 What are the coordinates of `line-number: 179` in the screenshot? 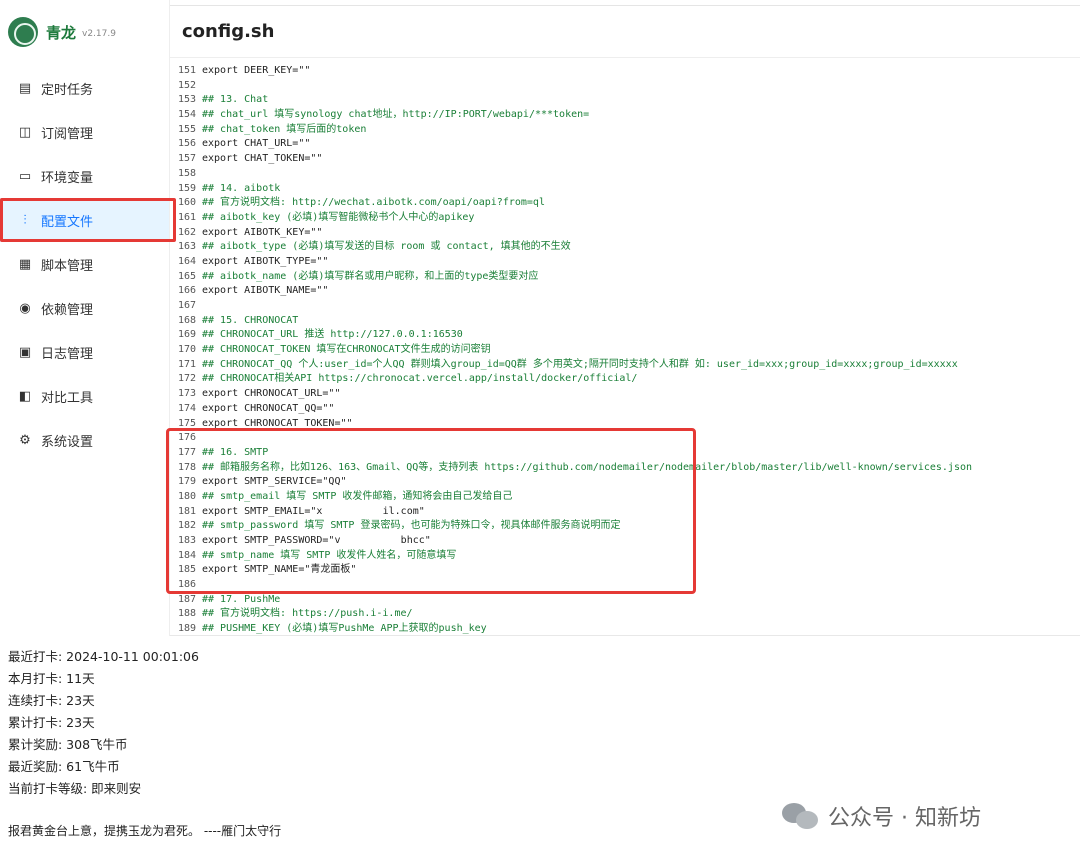 It's located at (186, 482).